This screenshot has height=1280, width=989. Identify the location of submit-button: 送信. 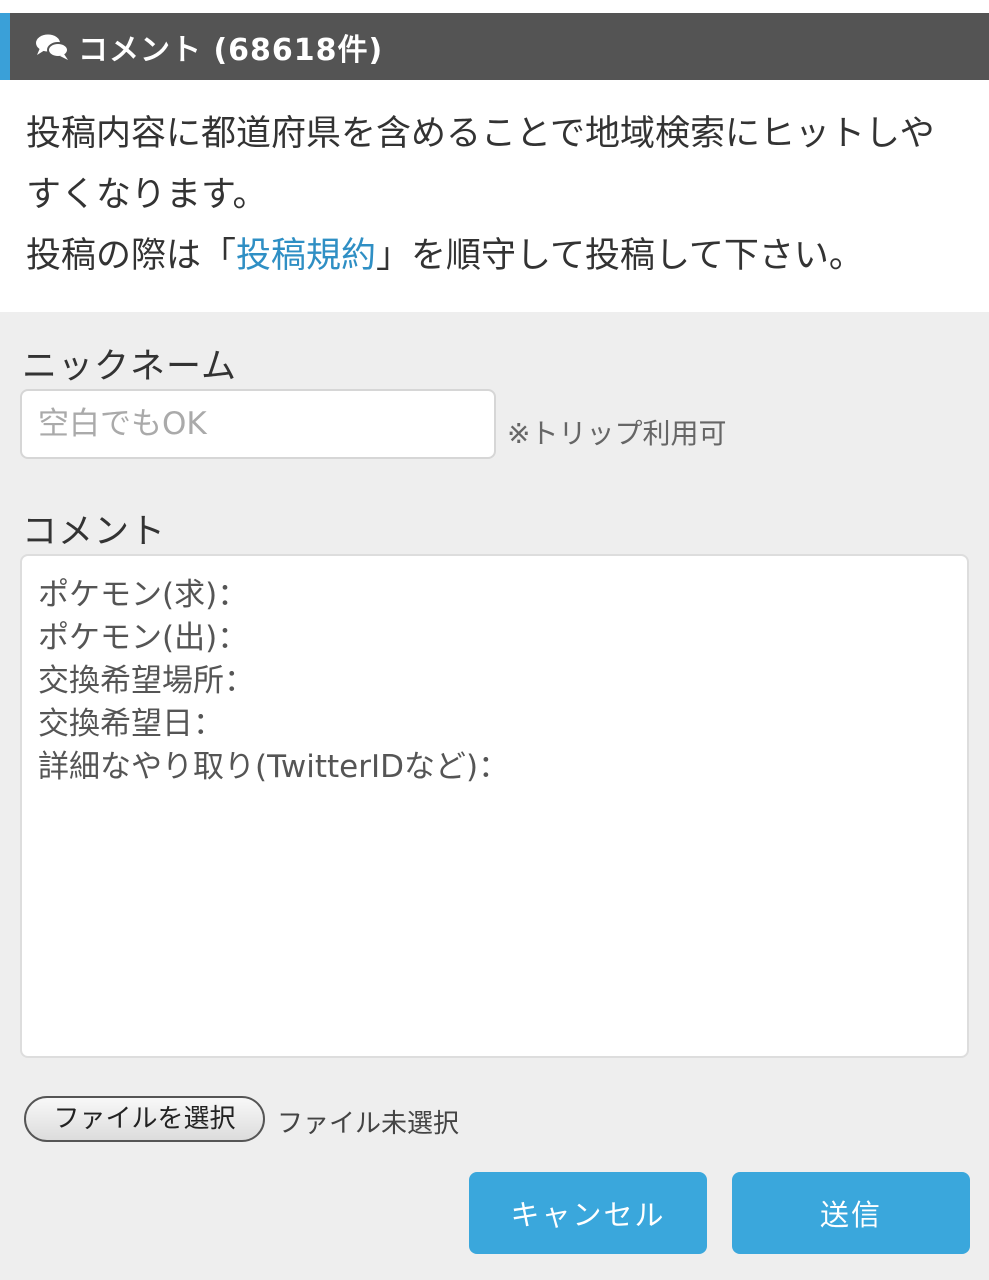
(851, 1213).